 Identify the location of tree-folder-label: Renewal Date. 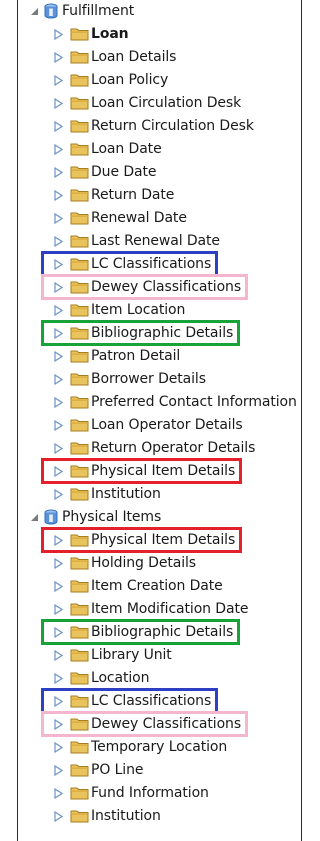
(139, 218).